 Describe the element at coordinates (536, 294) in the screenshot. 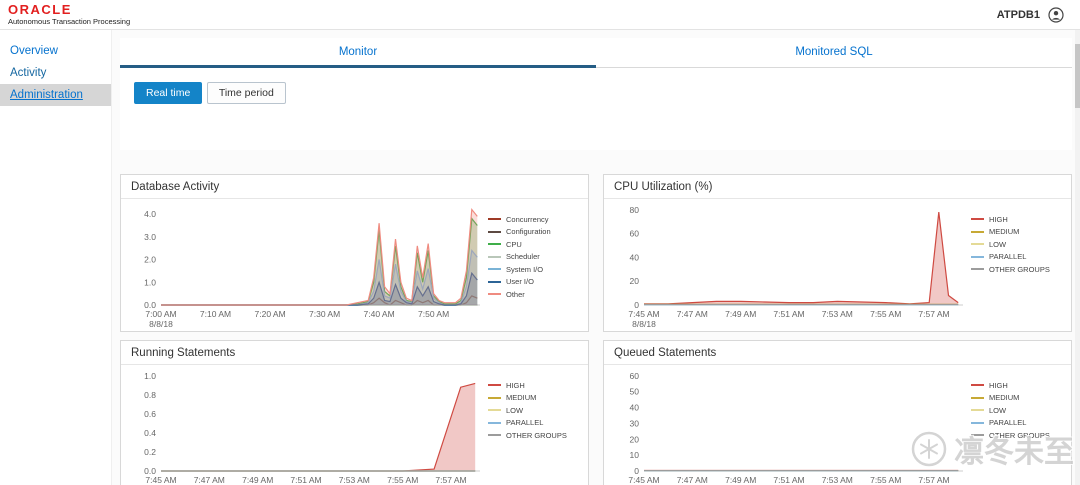

I see `legend-item: Other` at that location.